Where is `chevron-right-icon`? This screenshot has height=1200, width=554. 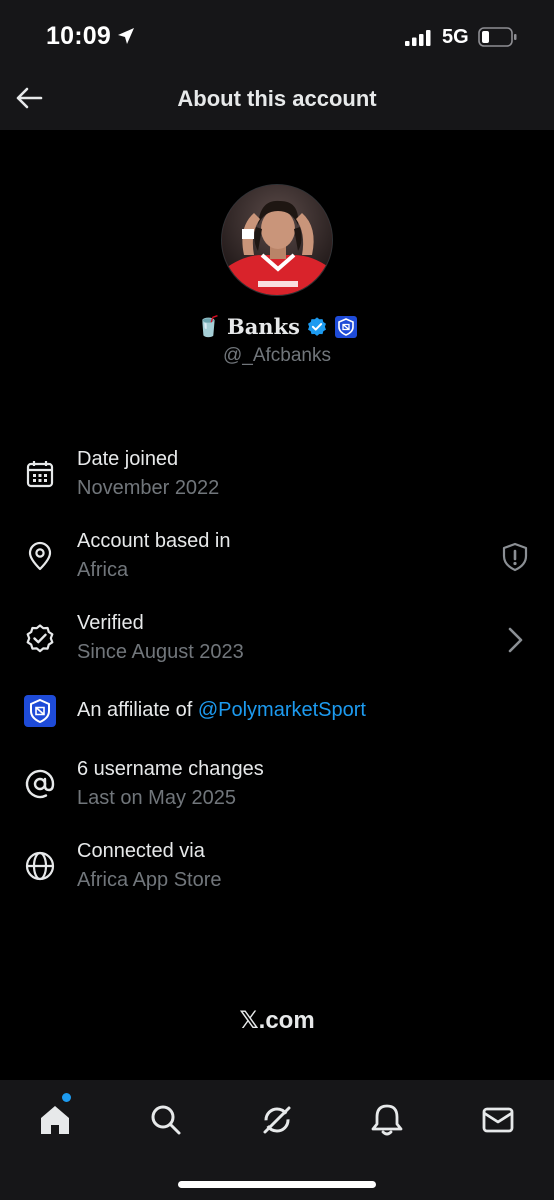
chevron-right-icon is located at coordinates (515, 640).